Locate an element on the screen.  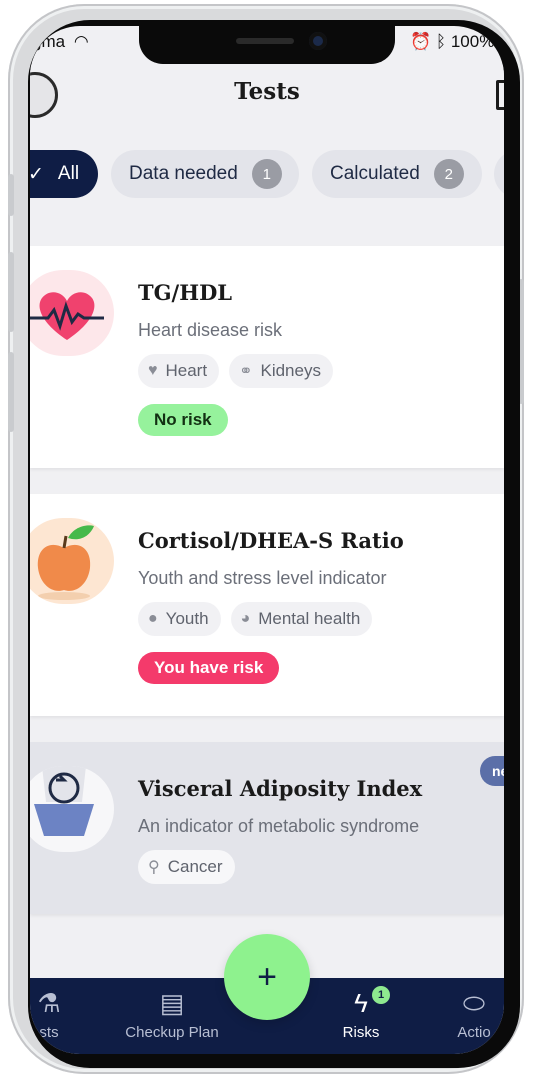
card-title: Visceral Adiposity Index is located at coordinates (280, 788).